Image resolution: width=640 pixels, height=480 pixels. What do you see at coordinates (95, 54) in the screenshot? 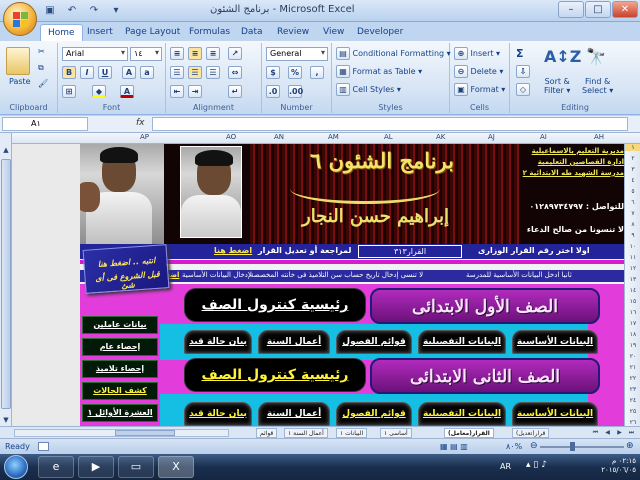
I see `font-name-select: Arial` at bounding box center [95, 54].